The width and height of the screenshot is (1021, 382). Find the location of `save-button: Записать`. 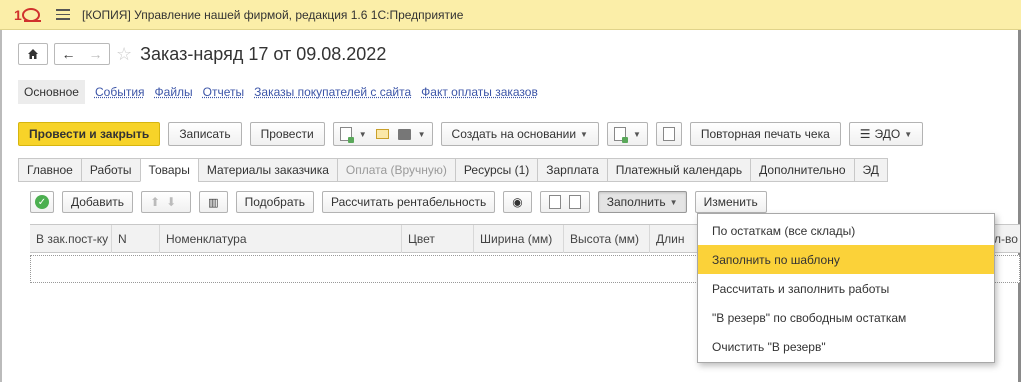

save-button: Записать is located at coordinates (205, 134).